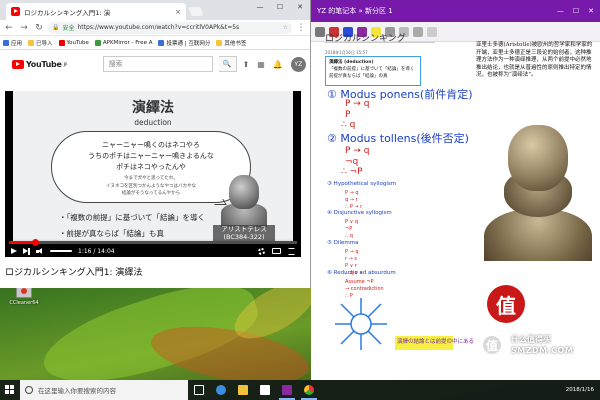  What do you see at coordinates (298, 64) in the screenshot?
I see `avatar: YZ` at bounding box center [298, 64].